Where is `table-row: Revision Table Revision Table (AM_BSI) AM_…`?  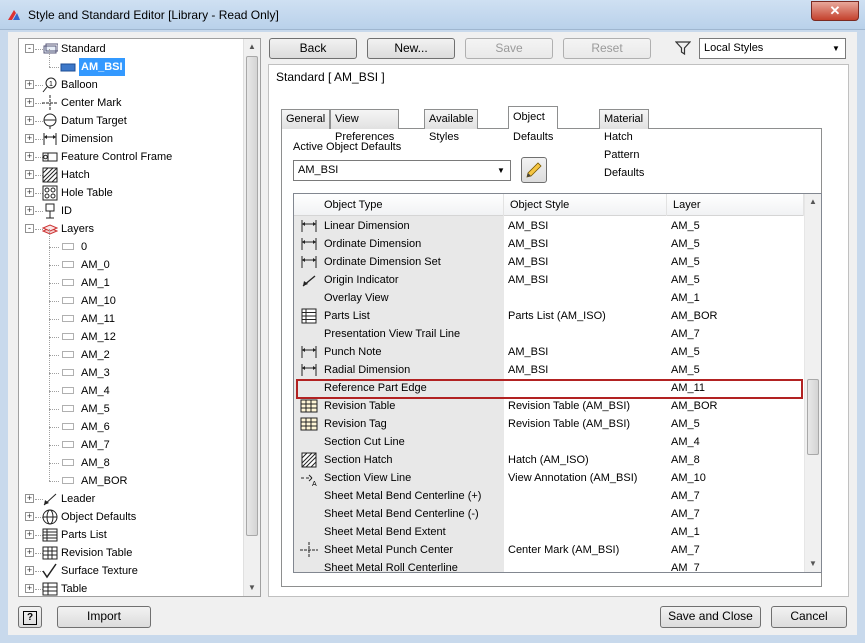
table-row: Revision Table Revision Table (AM_BSI) AM_… is located at coordinates (549, 406).